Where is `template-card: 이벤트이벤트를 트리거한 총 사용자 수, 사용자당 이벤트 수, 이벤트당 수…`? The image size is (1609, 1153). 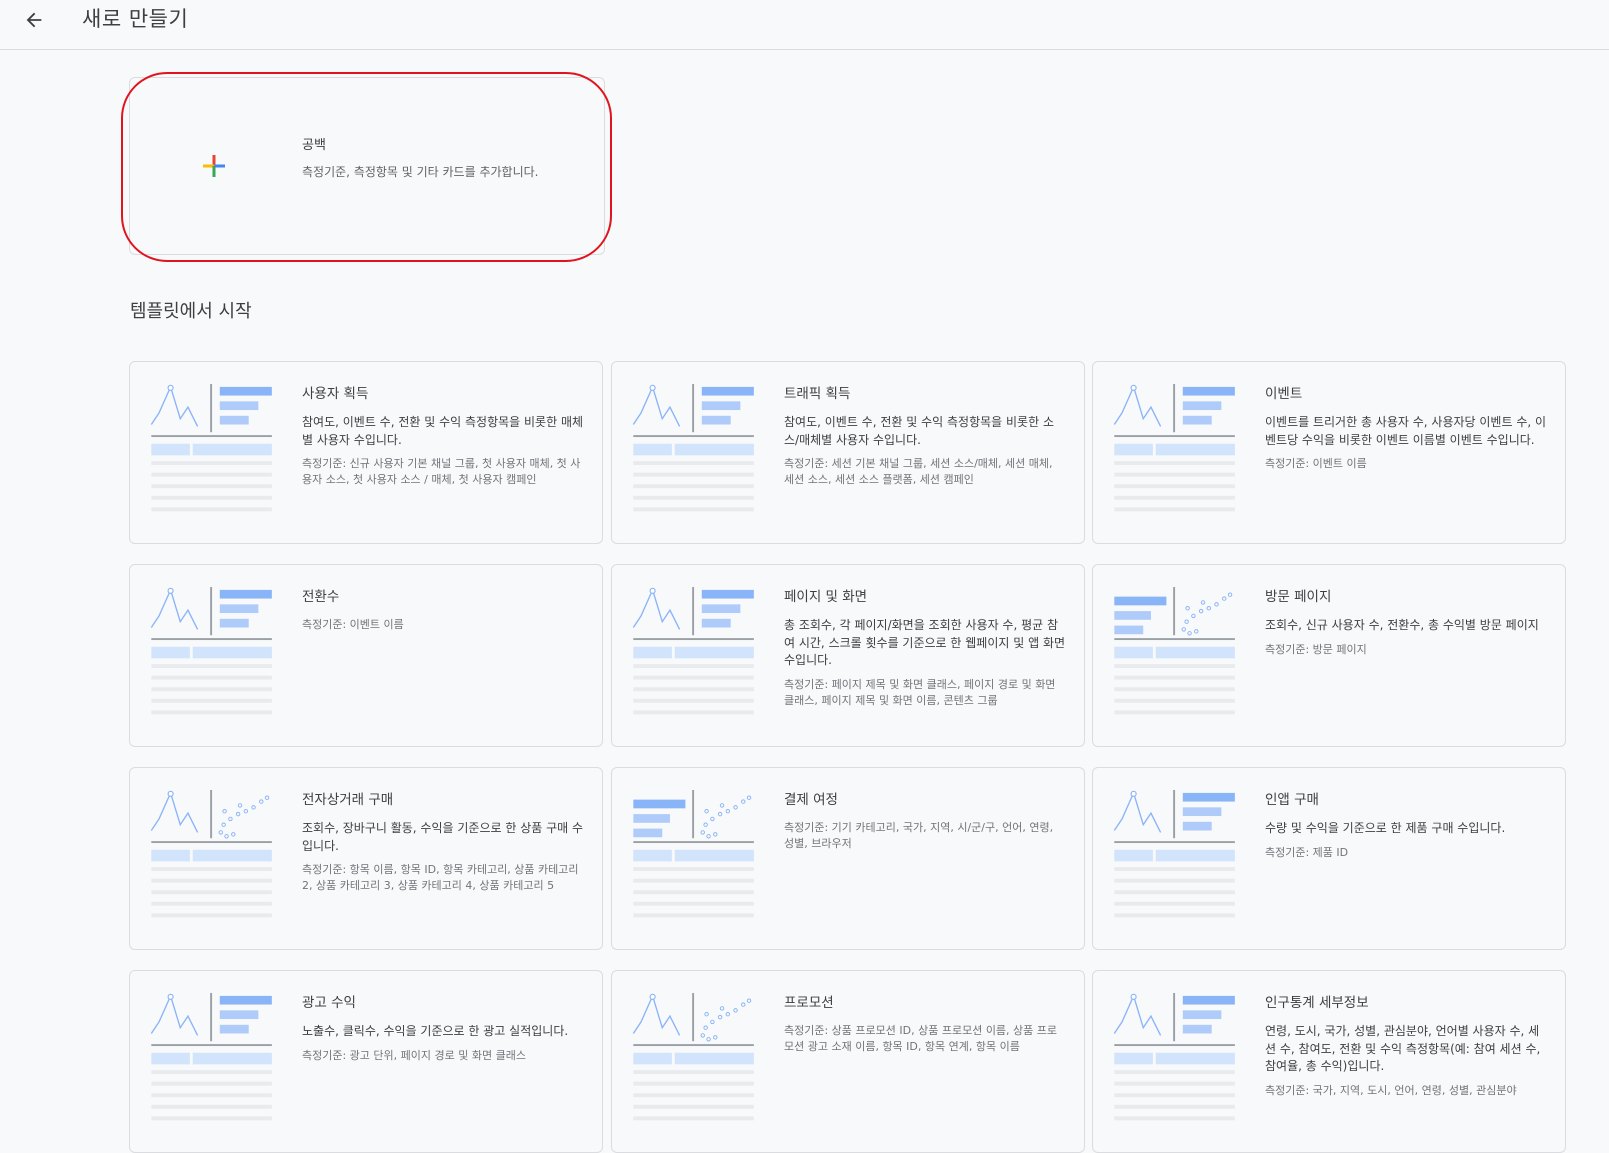 template-card: 이벤트이벤트를 트리거한 총 사용자 수, 사용자당 이벤트 수, 이벤트당 수… is located at coordinates (1329, 452).